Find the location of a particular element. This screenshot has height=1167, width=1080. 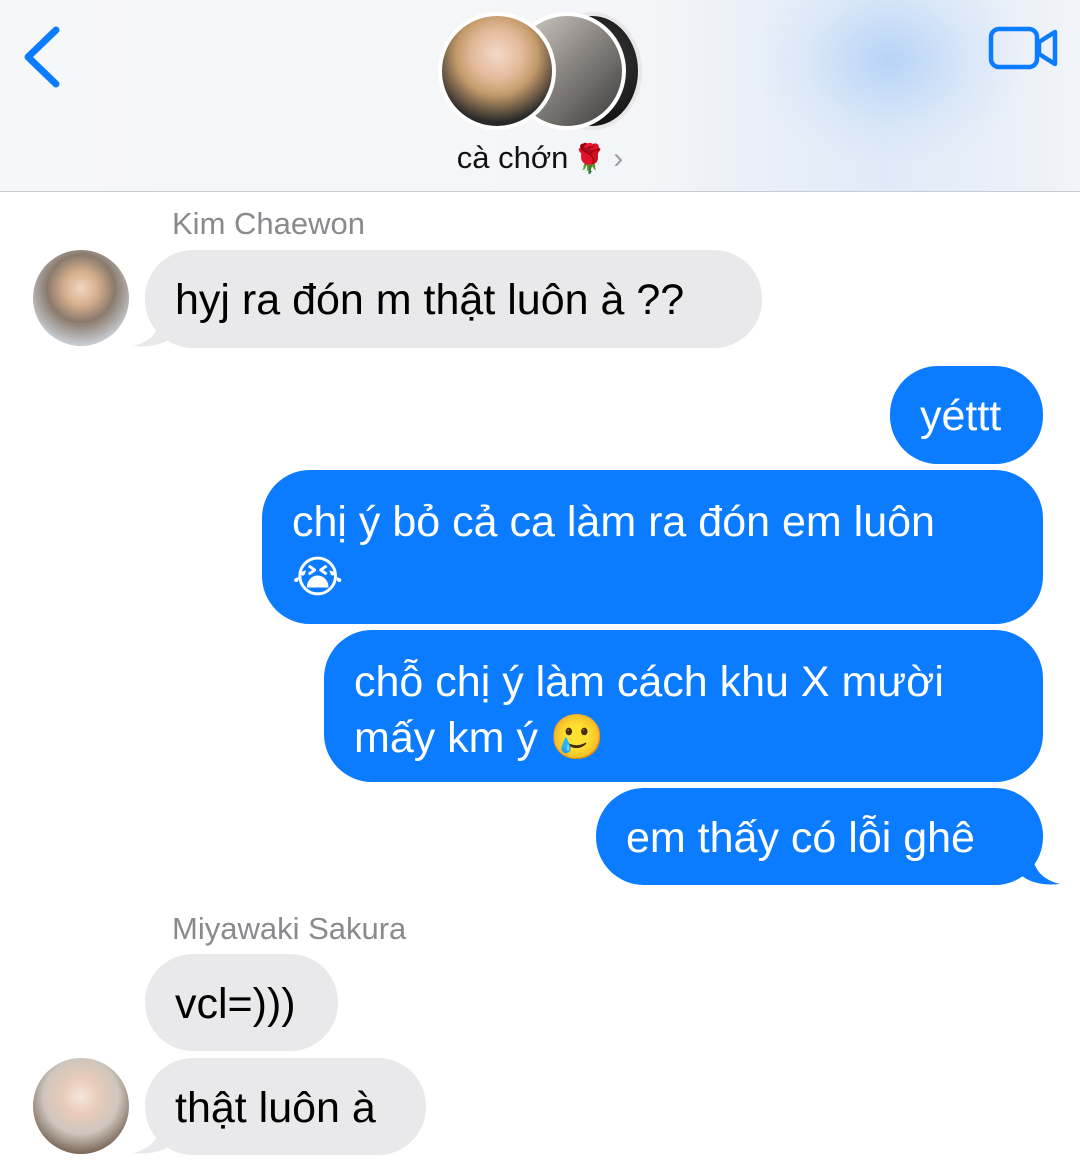

message-text: yéttt is located at coordinates (961, 416).